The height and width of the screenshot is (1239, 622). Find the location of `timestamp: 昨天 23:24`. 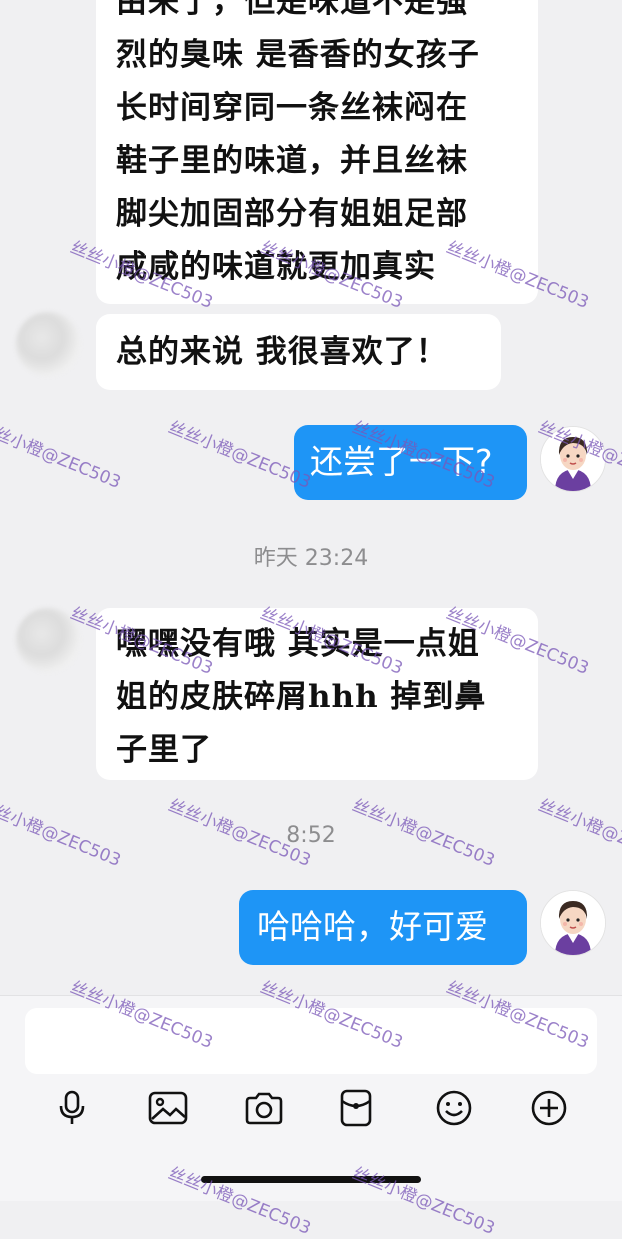

timestamp: 昨天 23:24 is located at coordinates (311, 558).